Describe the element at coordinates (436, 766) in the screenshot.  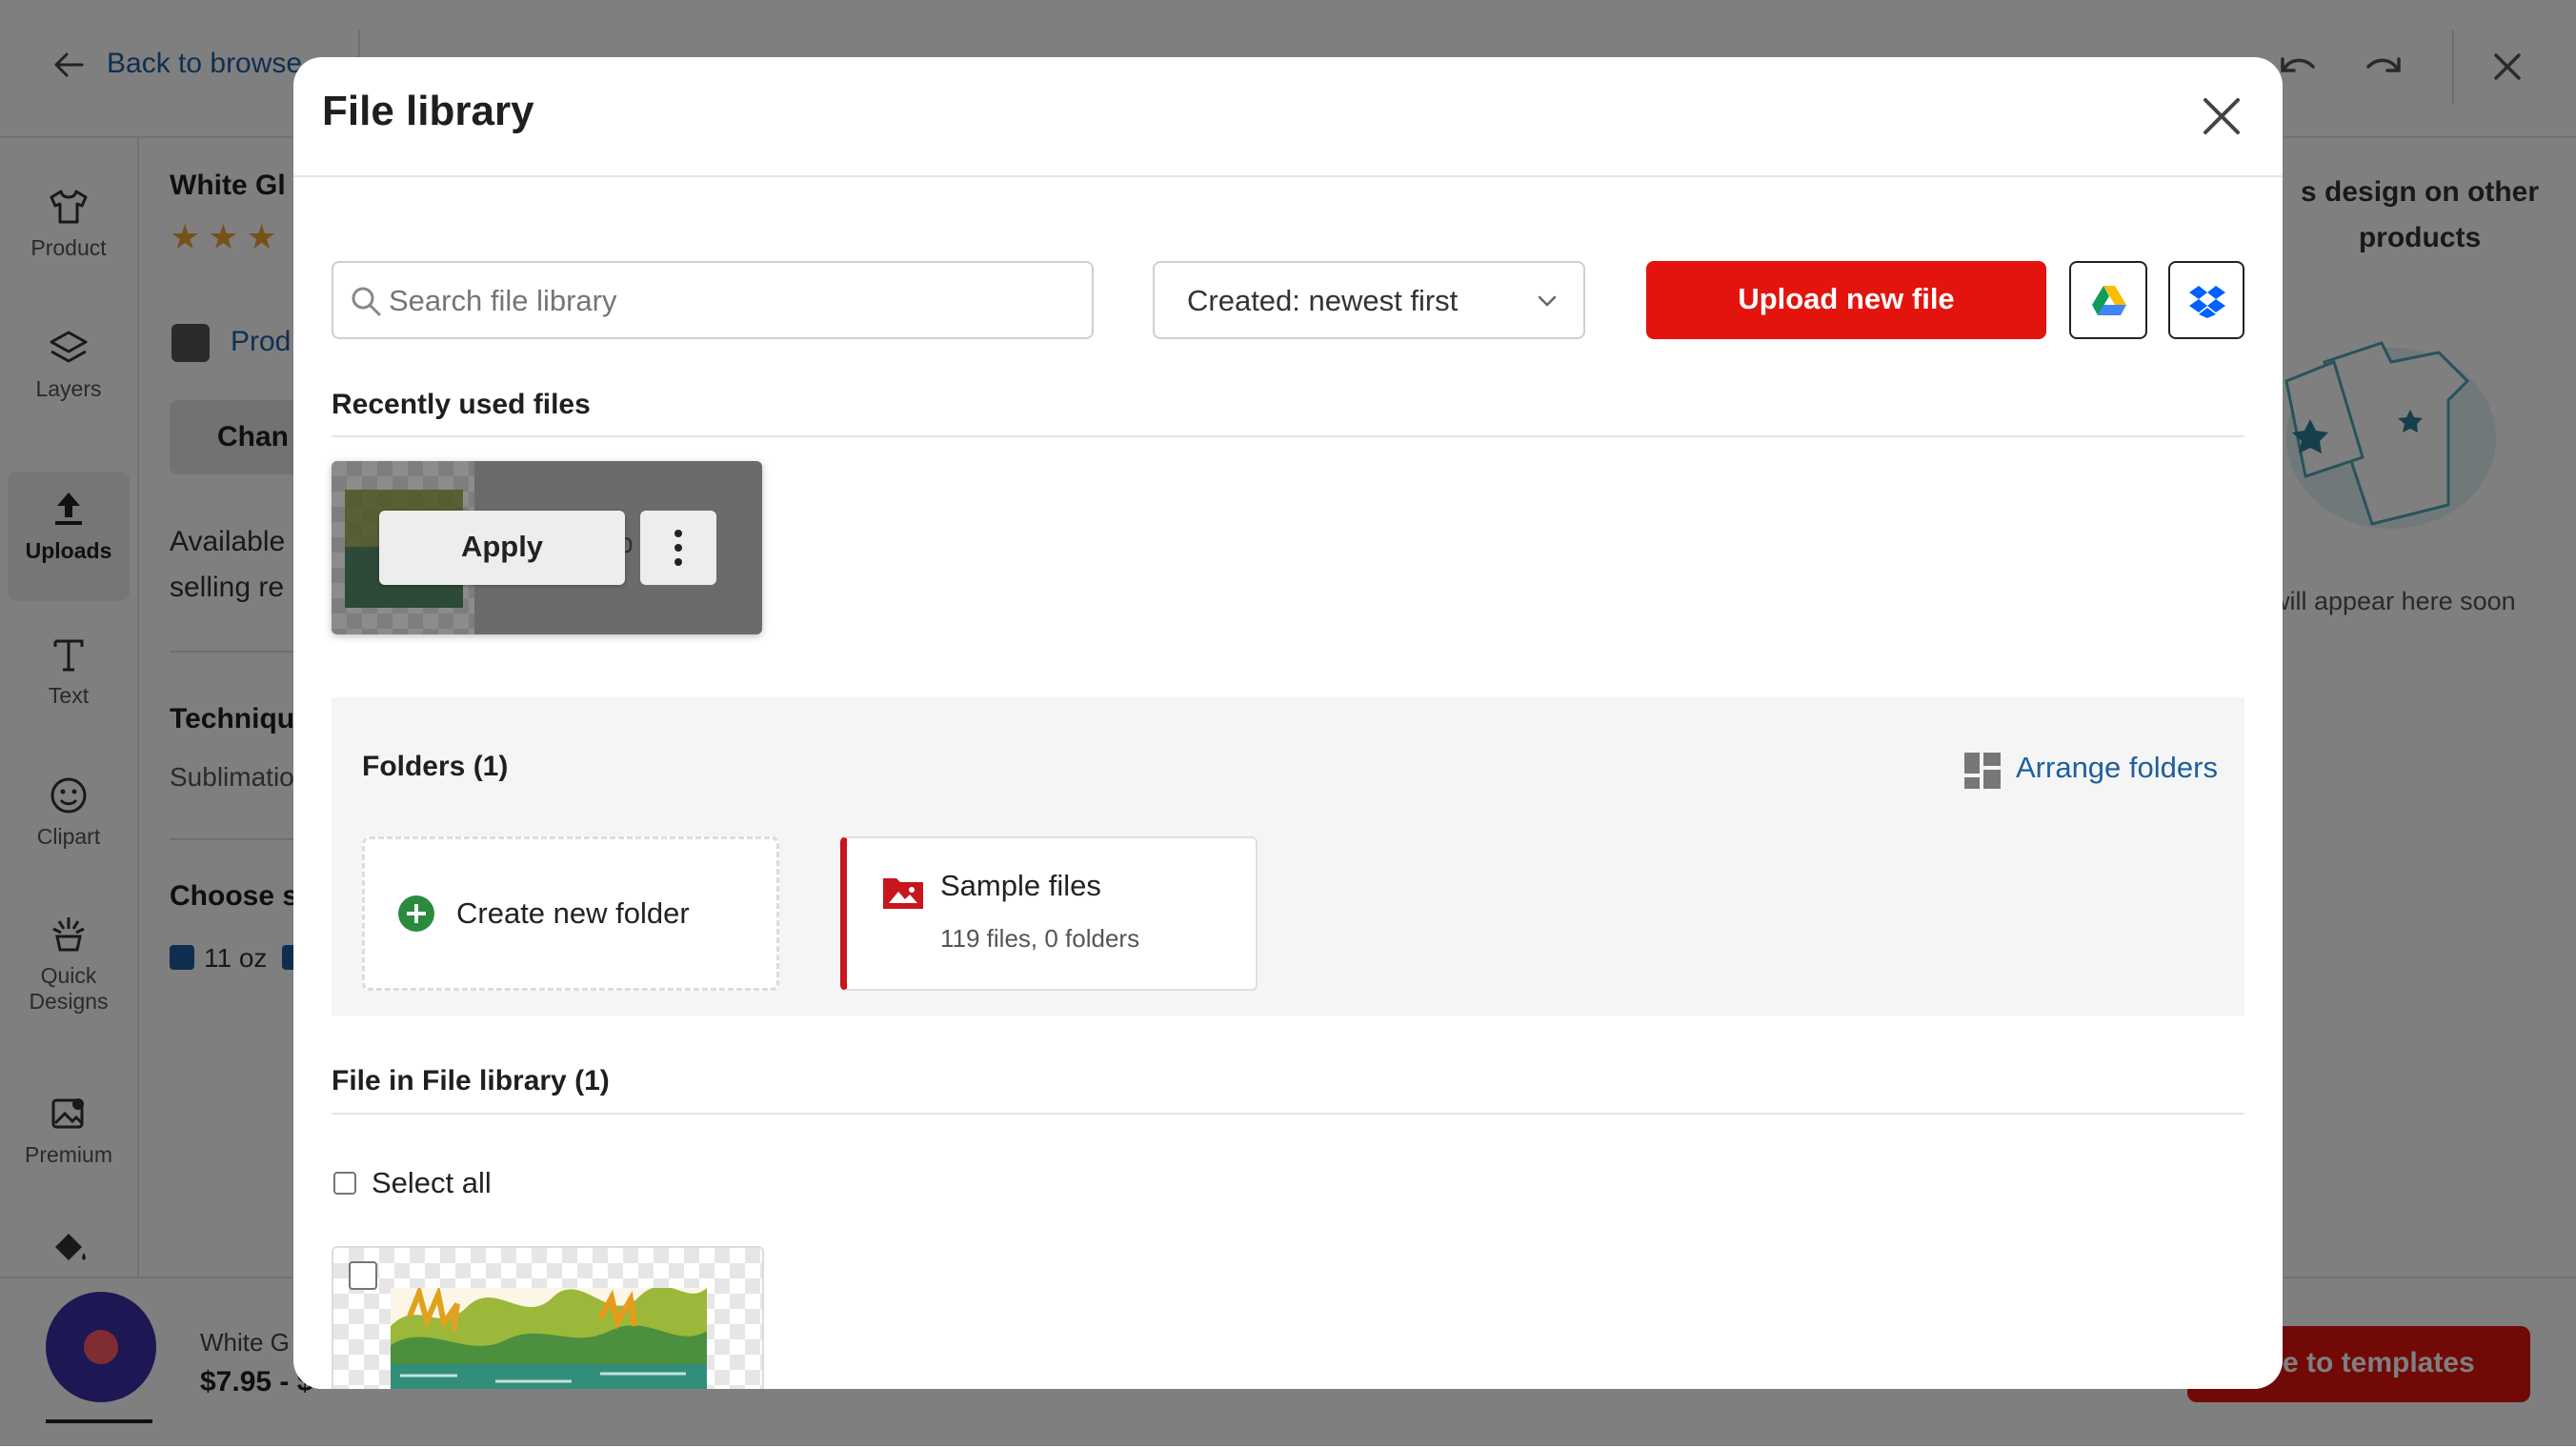
I see `folders-heading: Folders (1)` at that location.